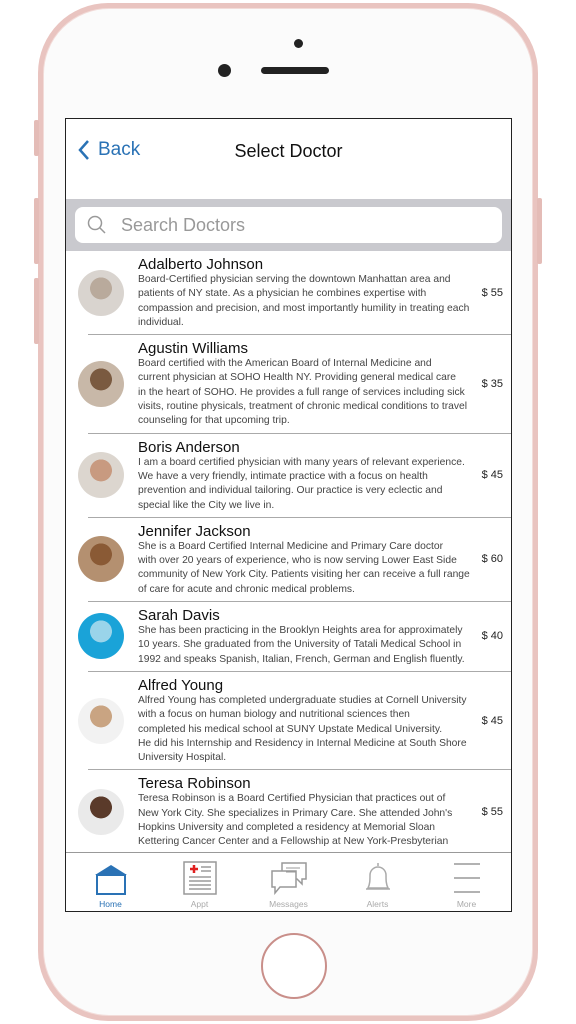 This screenshot has height=1024, width=576. I want to click on mute-switch, so click(36, 138).